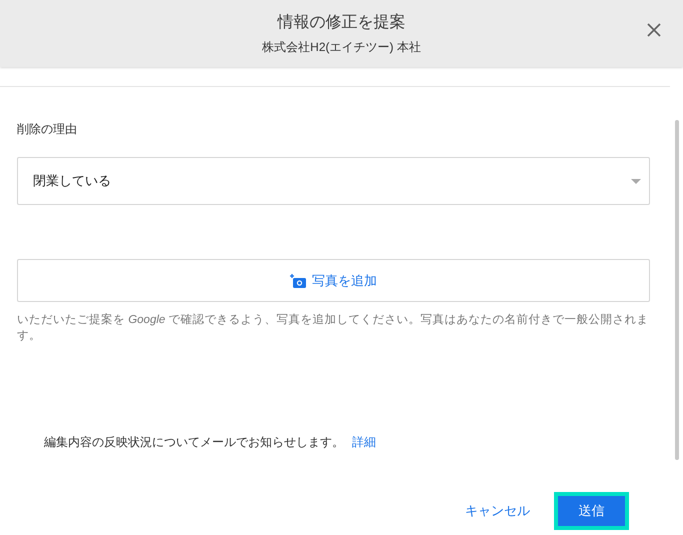 The width and height of the screenshot is (683, 535). What do you see at coordinates (497, 511) in the screenshot?
I see `cancel-button: キャンセル` at bounding box center [497, 511].